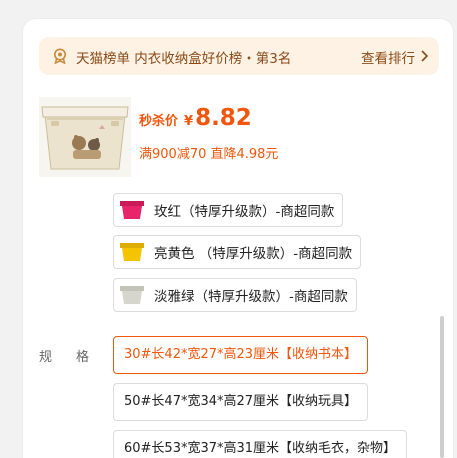 The width and height of the screenshot is (457, 458). I want to click on color-option-rose-red: 玫红（特厚升级款）-商超同款, so click(228, 210).